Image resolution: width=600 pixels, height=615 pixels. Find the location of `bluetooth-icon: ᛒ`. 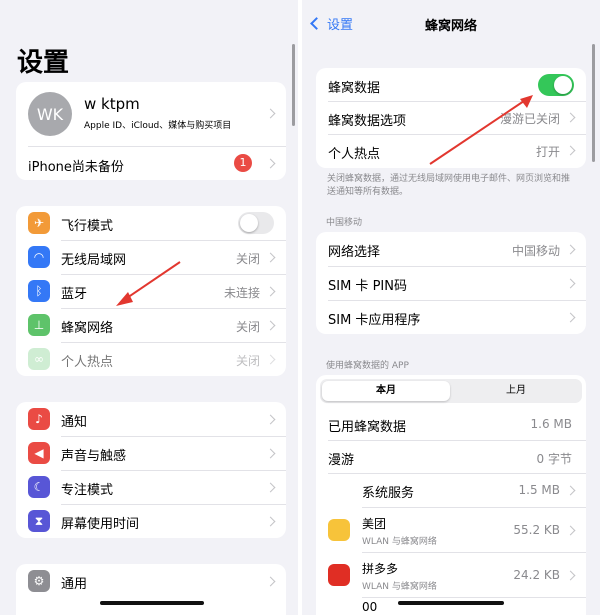

bluetooth-icon: ᛒ is located at coordinates (39, 291).